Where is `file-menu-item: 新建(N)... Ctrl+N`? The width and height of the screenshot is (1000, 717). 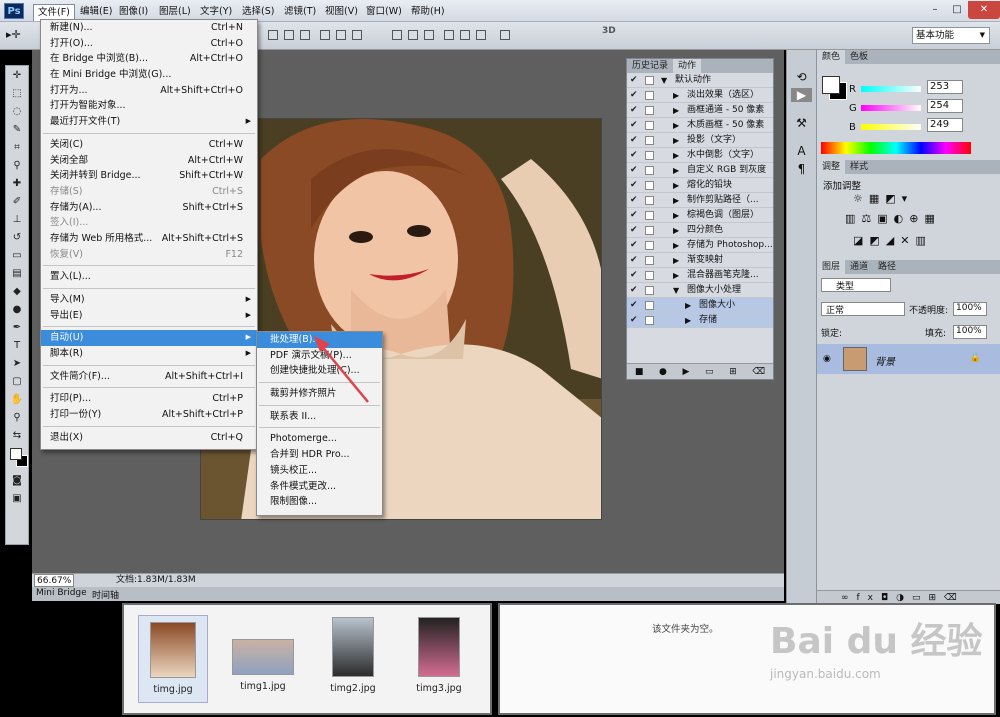 file-menu-item: 新建(N)... Ctrl+N is located at coordinates (149, 28).